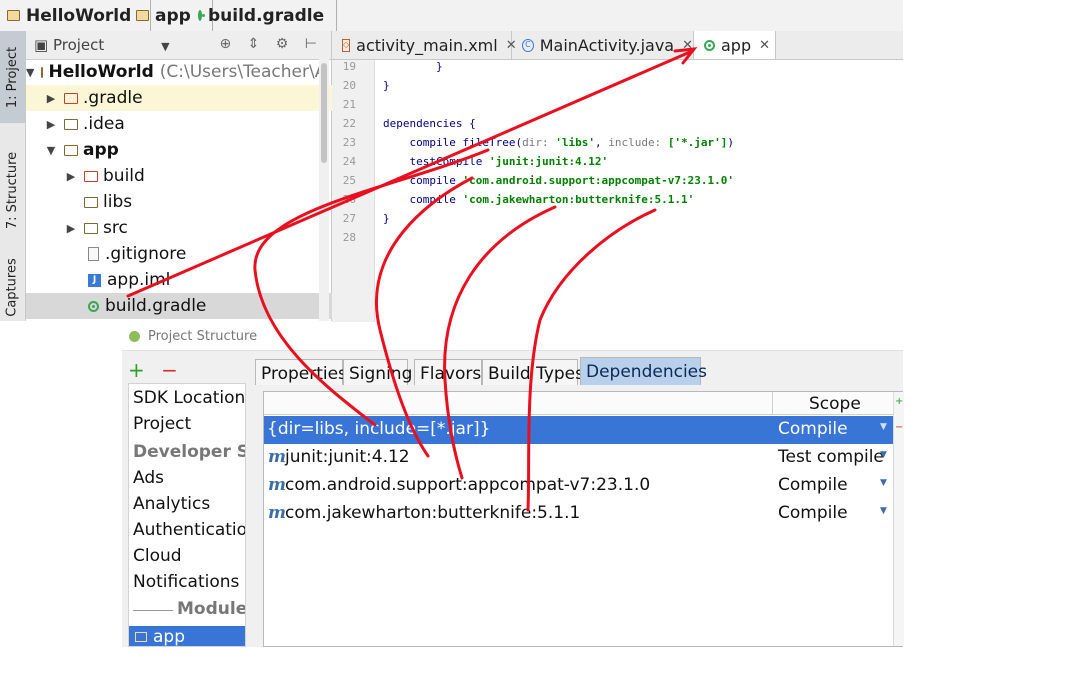 Image resolution: width=1082 pixels, height=691 pixels. What do you see at coordinates (835, 404) in the screenshot?
I see `scope-column-header: Scope` at bounding box center [835, 404].